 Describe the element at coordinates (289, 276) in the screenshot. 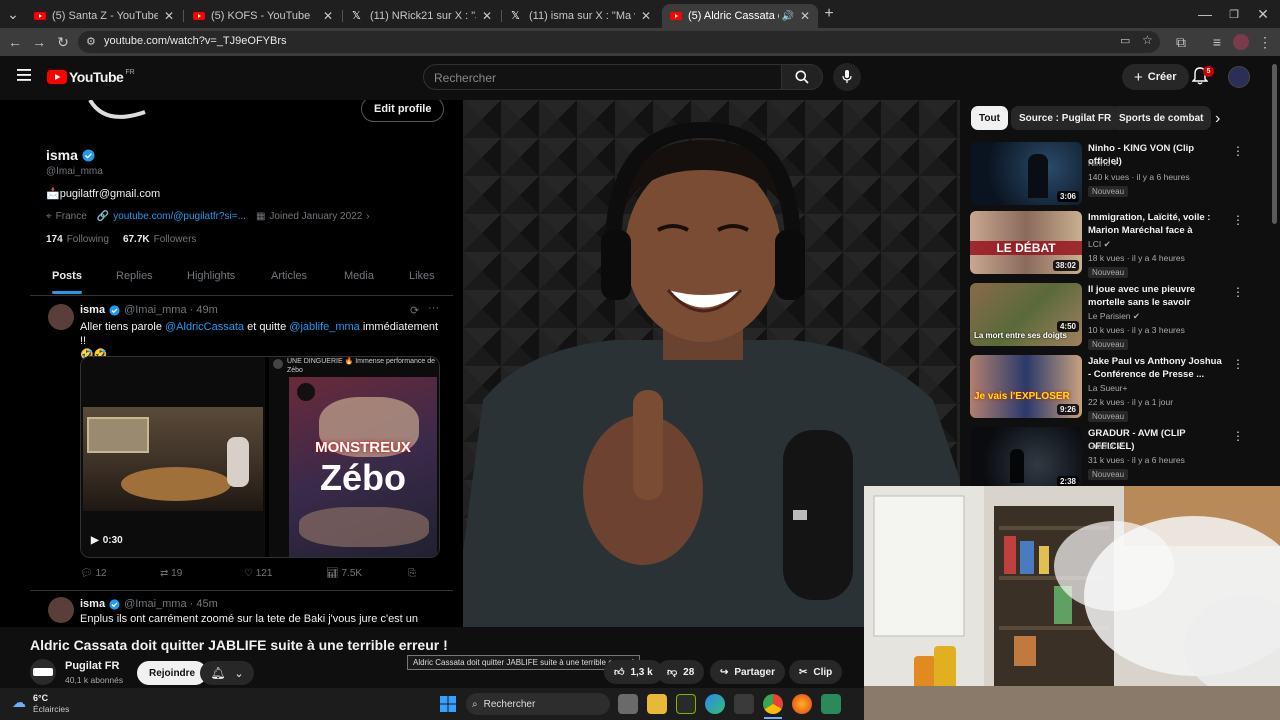

I see `tab-articles: Articles` at that location.